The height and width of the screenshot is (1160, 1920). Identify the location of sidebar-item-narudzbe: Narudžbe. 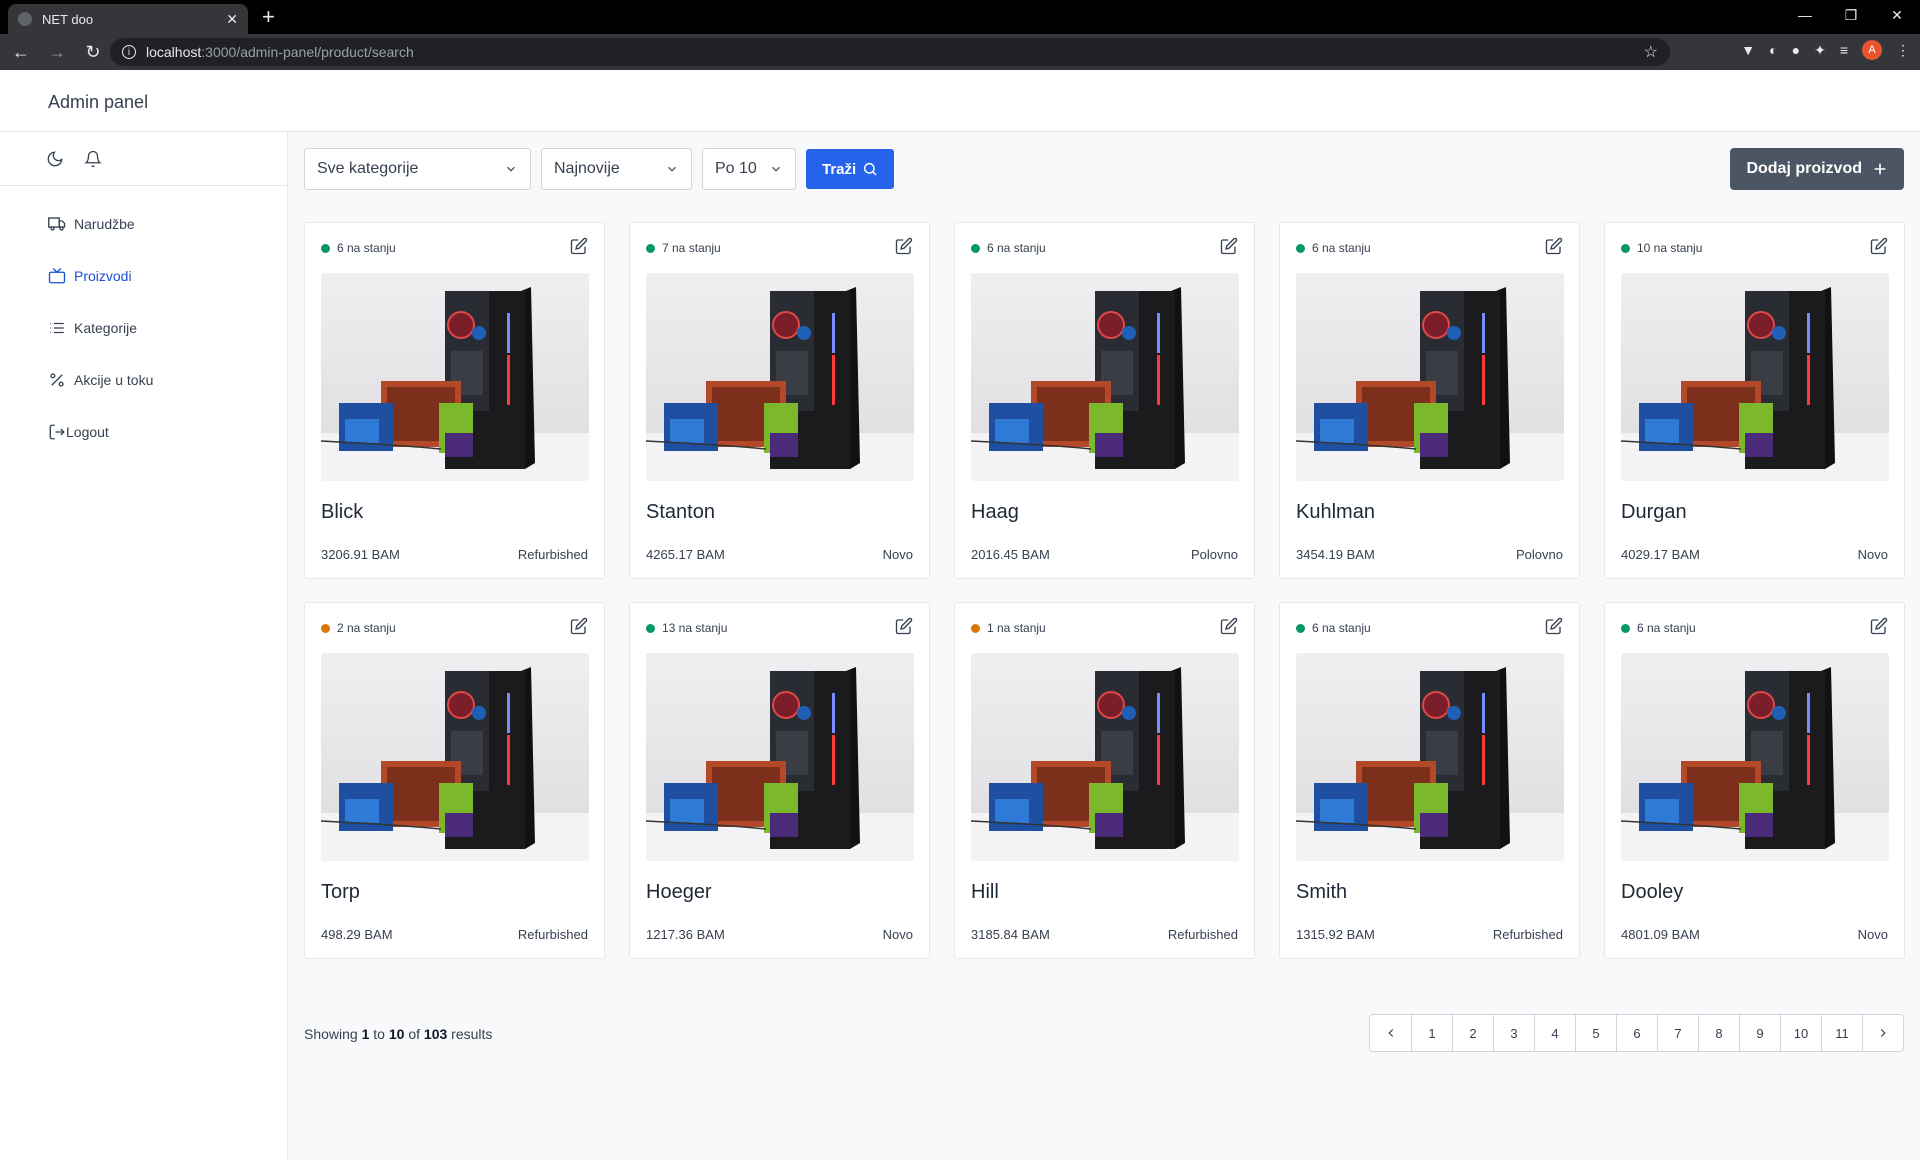
(143, 224).